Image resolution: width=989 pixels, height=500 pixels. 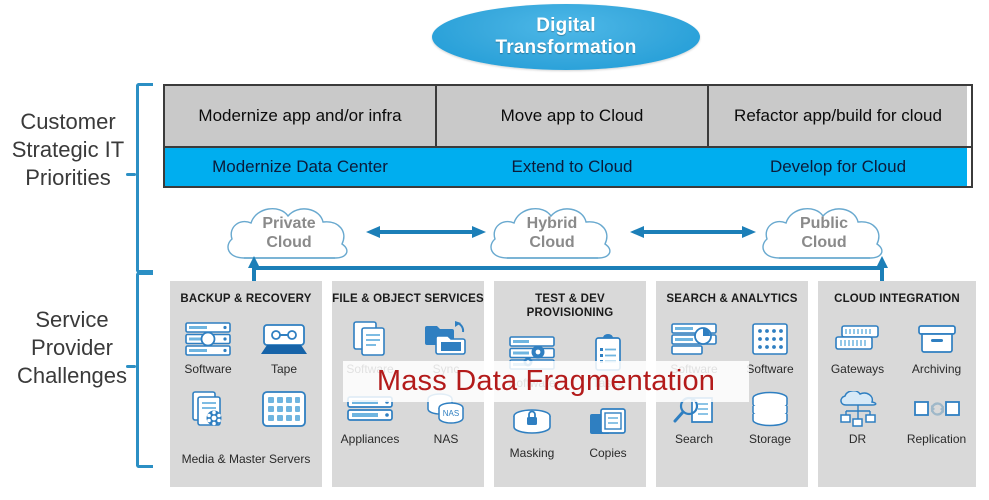 What do you see at coordinates (451, 413) in the screenshot?
I see `svg-text: NAS` at bounding box center [451, 413].